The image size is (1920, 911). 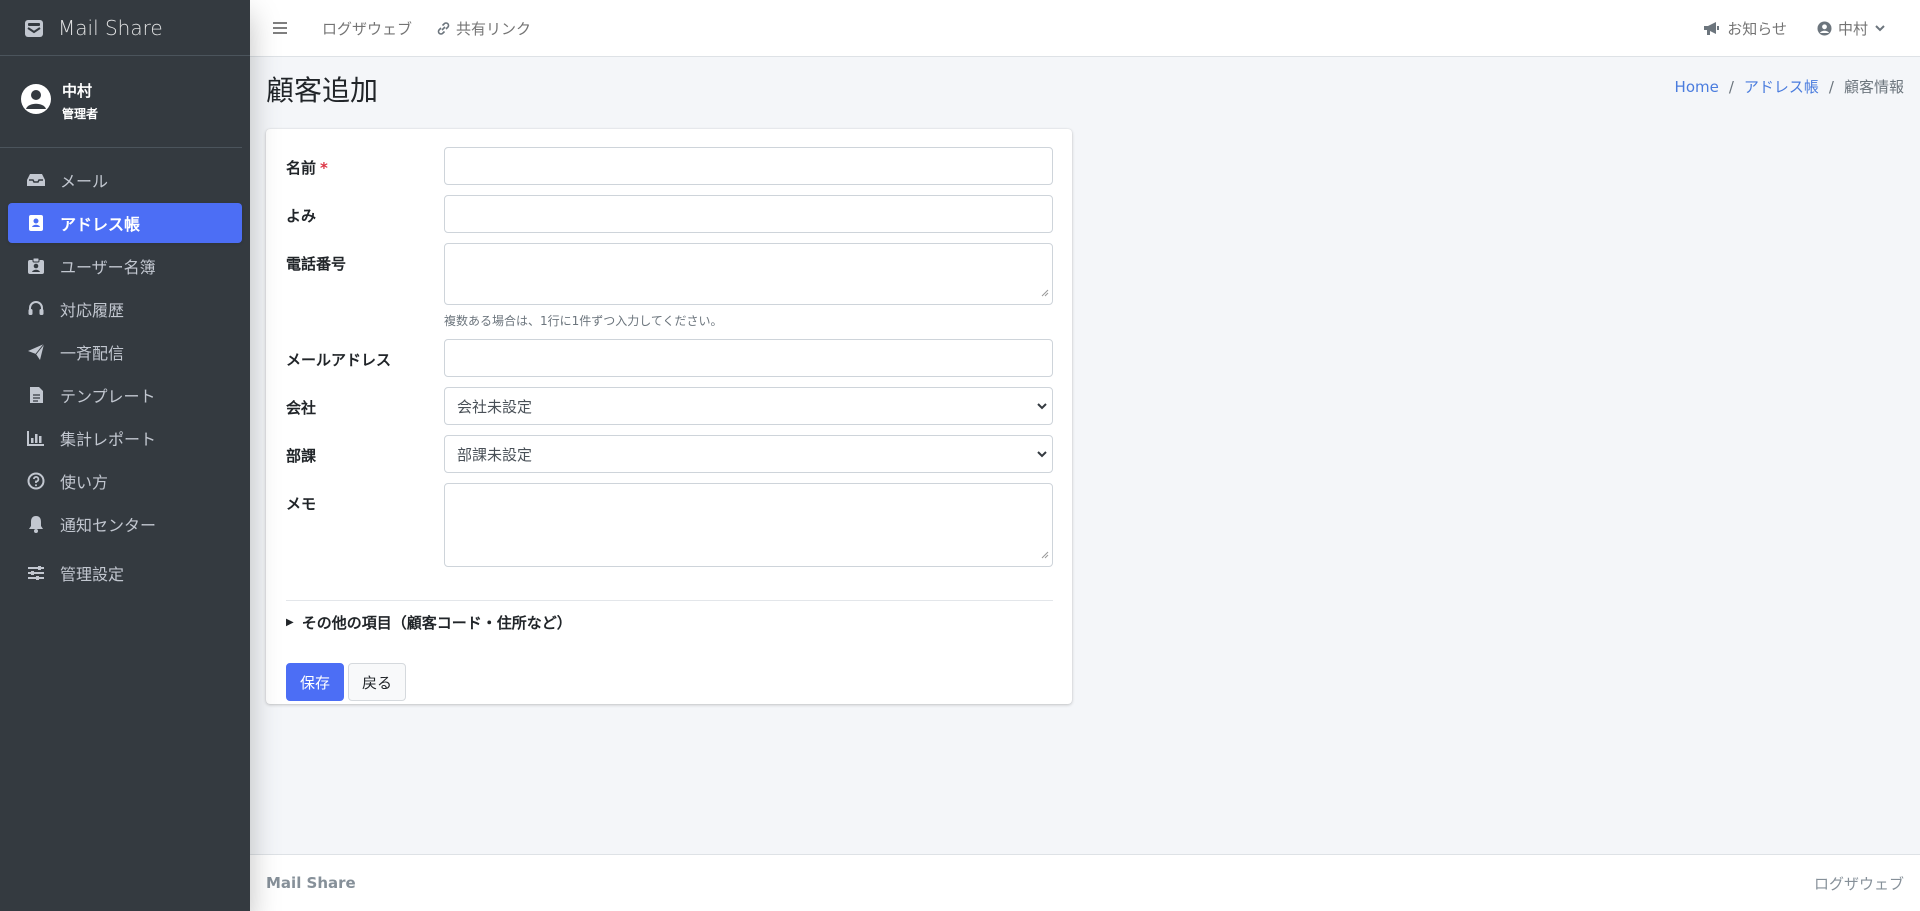 I want to click on sidebar-item-address-book: アドレス帳, so click(x=125, y=223).